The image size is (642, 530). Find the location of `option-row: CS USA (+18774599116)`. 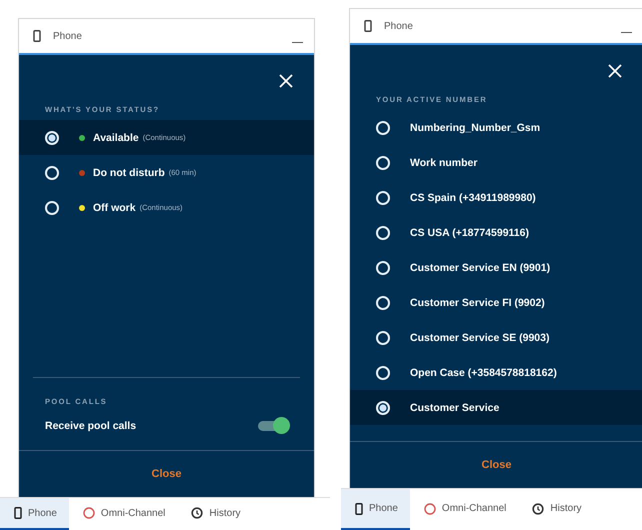

option-row: CS USA (+18774599116) is located at coordinates (496, 232).